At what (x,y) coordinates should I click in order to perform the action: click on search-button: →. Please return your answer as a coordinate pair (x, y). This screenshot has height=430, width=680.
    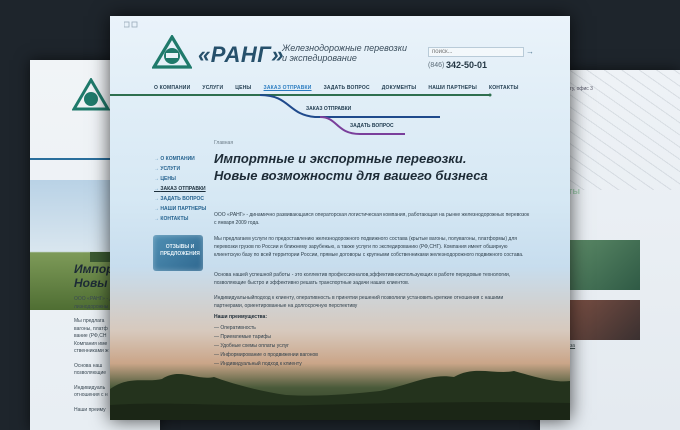
    Looking at the image, I should click on (530, 52).